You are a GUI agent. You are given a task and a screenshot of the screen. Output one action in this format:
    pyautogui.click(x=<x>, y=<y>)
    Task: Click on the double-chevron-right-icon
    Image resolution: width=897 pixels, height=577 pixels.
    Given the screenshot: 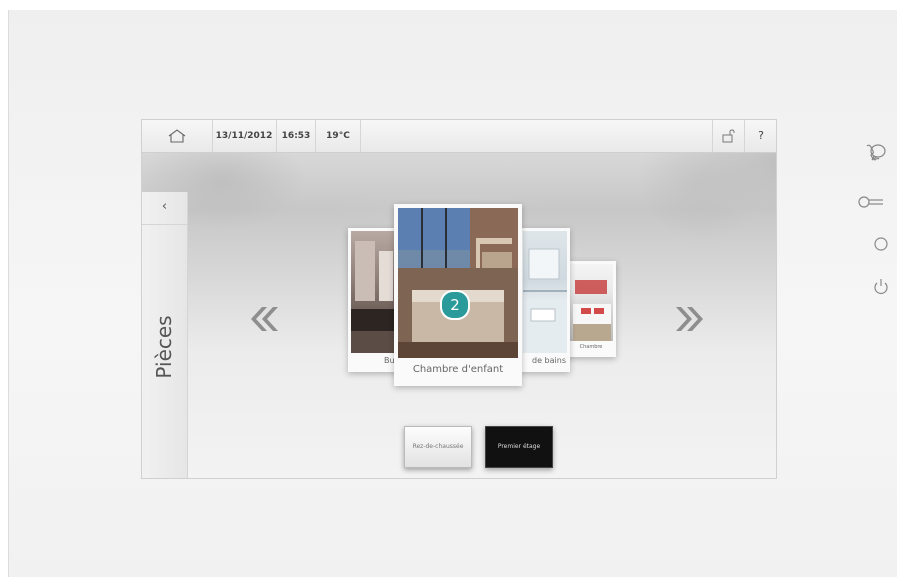 What is the action you would take?
    pyautogui.click(x=689, y=319)
    